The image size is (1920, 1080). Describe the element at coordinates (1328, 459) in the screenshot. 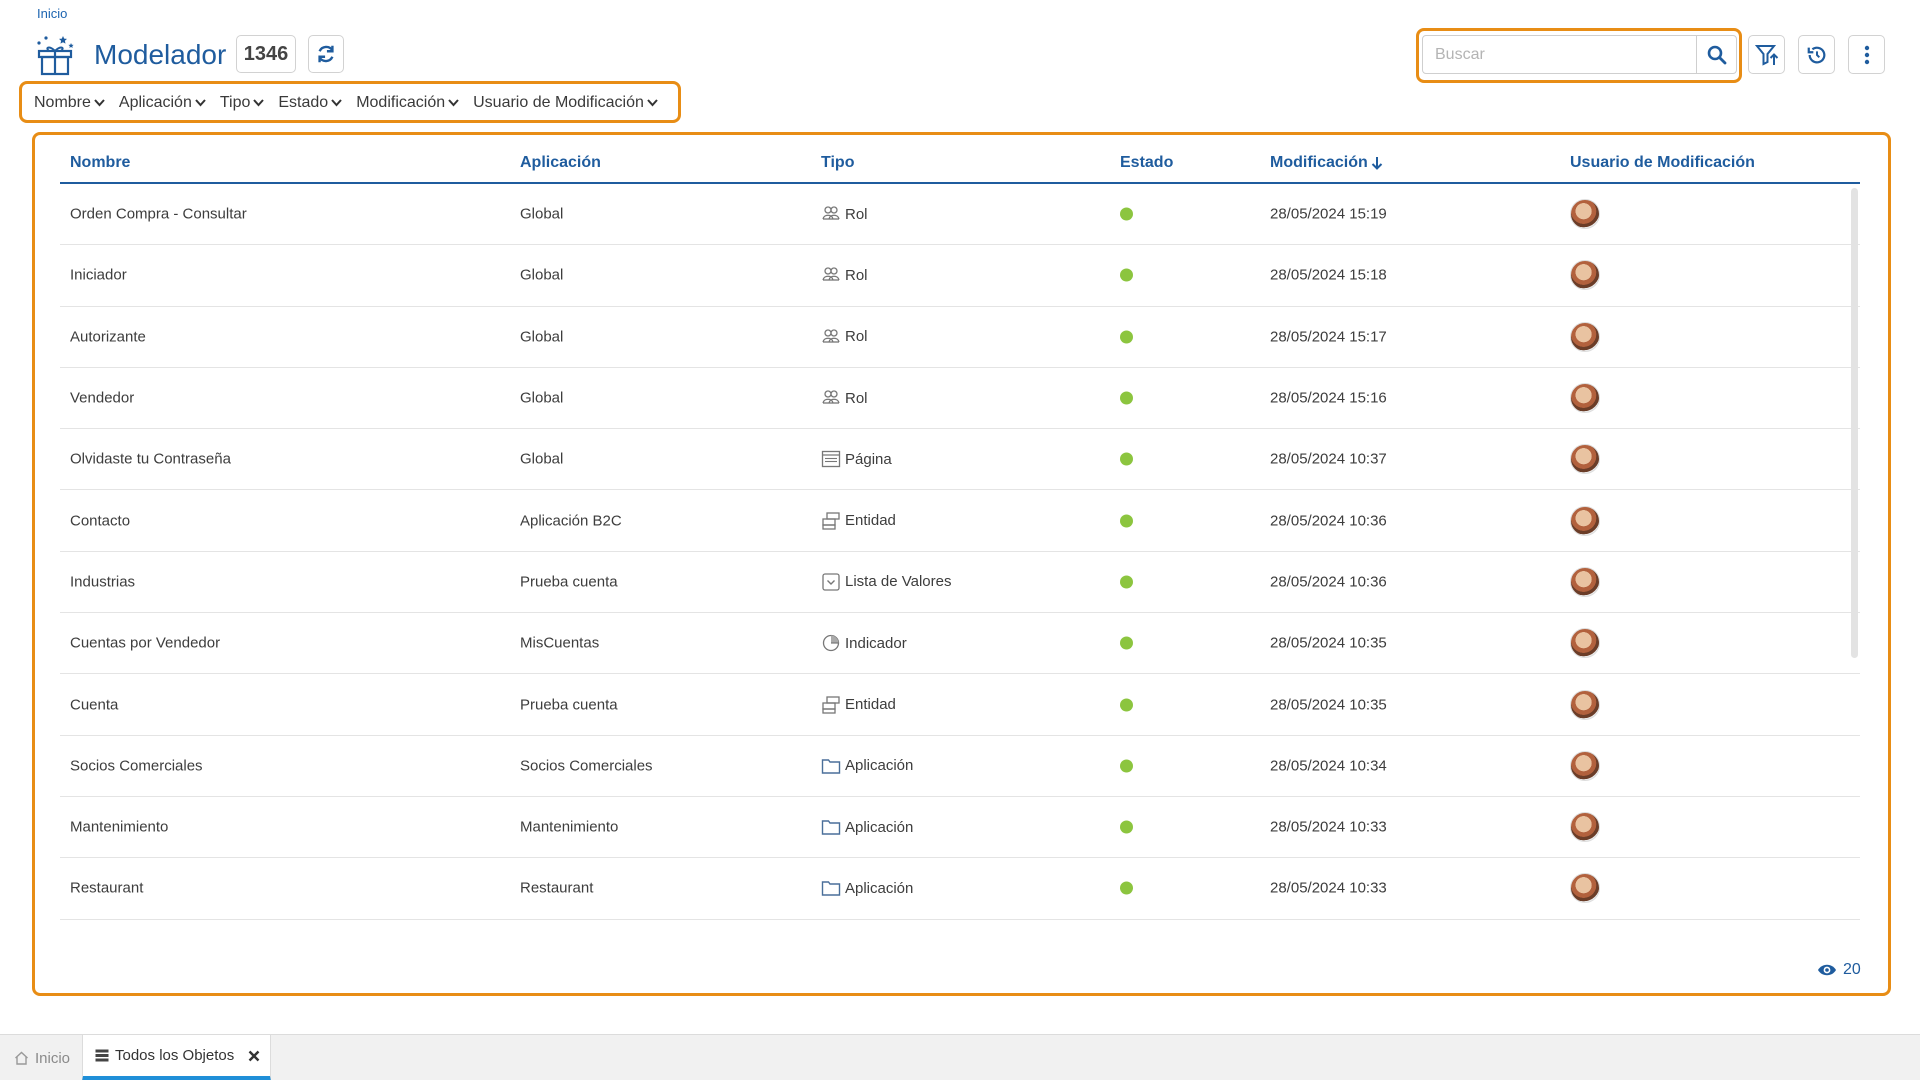

I see `cell-modificacion: 28/05/2024 10:37` at that location.